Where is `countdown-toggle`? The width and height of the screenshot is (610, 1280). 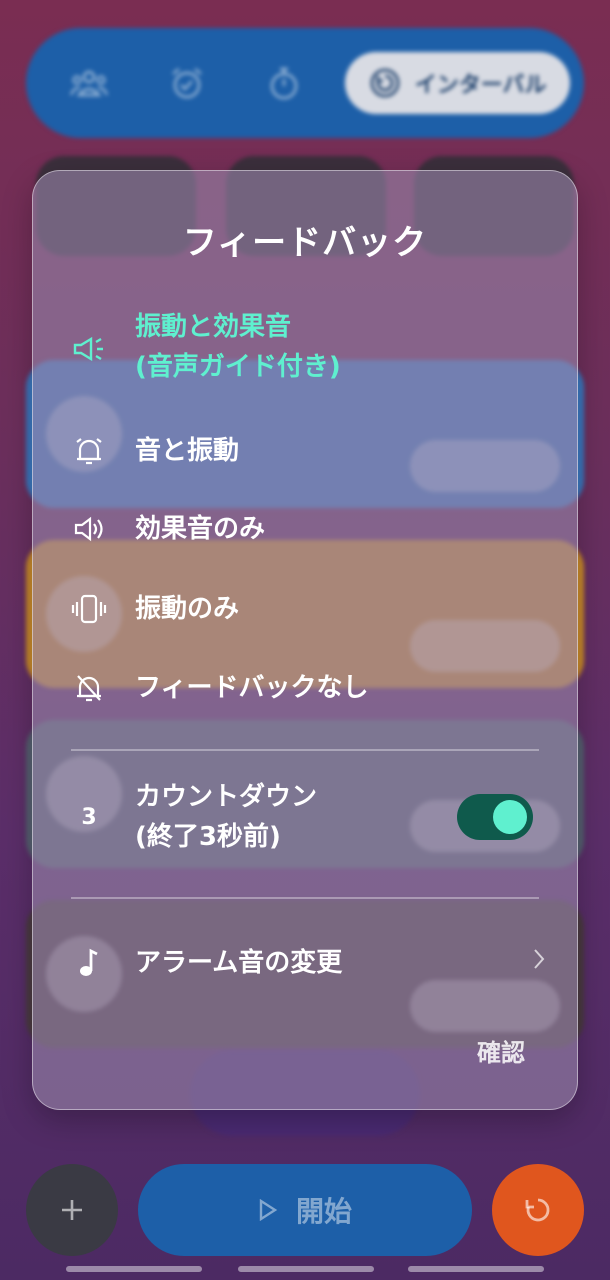
countdown-toggle is located at coordinates (495, 817).